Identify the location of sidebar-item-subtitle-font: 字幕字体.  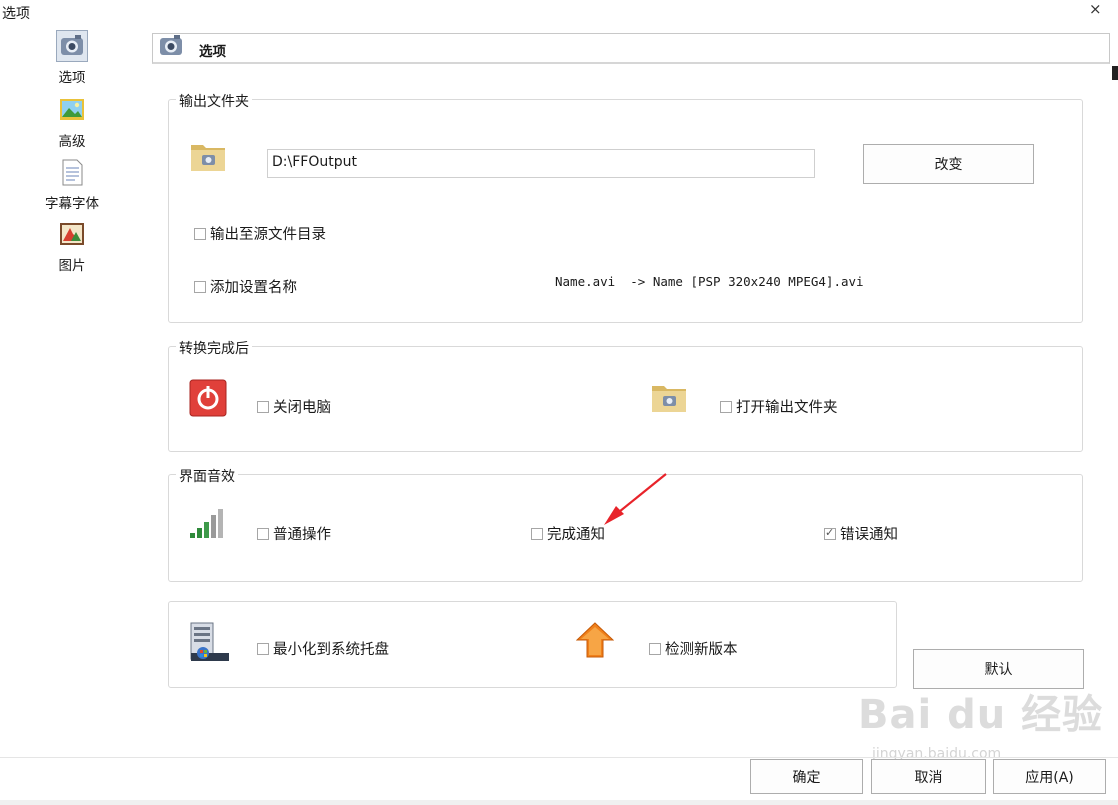
(72, 184).